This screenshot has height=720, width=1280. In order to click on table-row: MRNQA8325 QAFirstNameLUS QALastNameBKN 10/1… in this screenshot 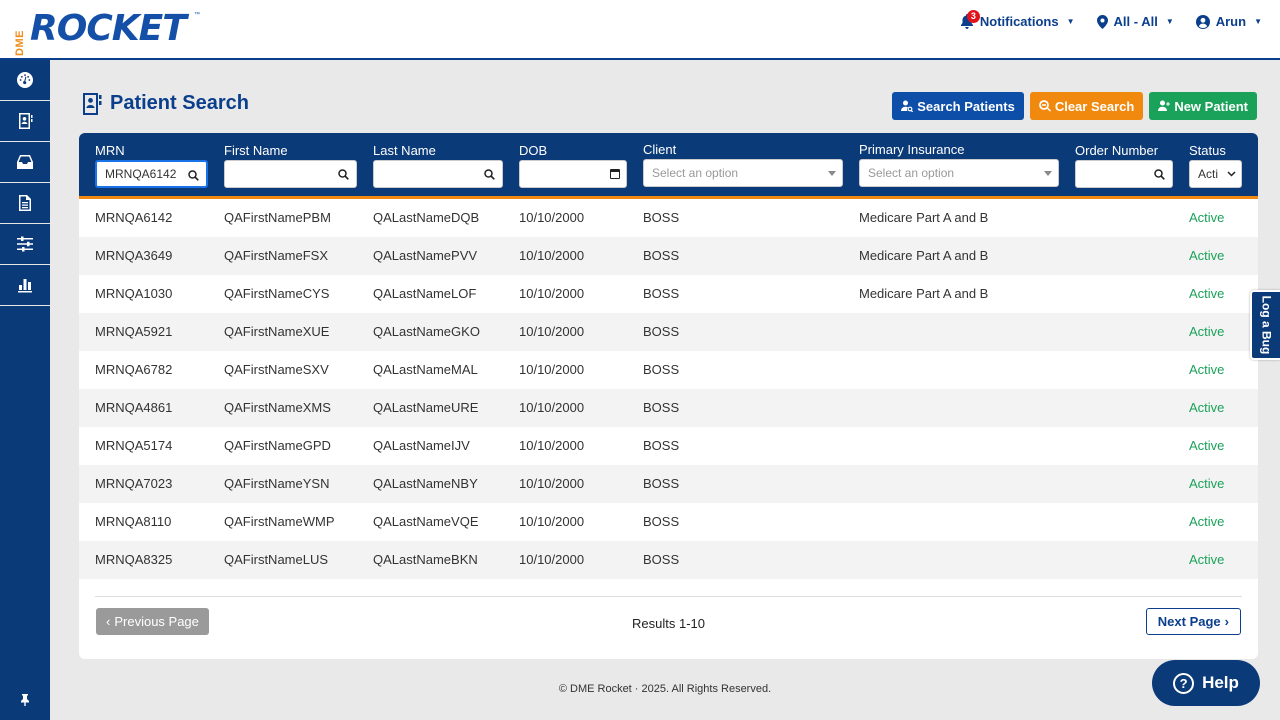, I will do `click(668, 560)`.